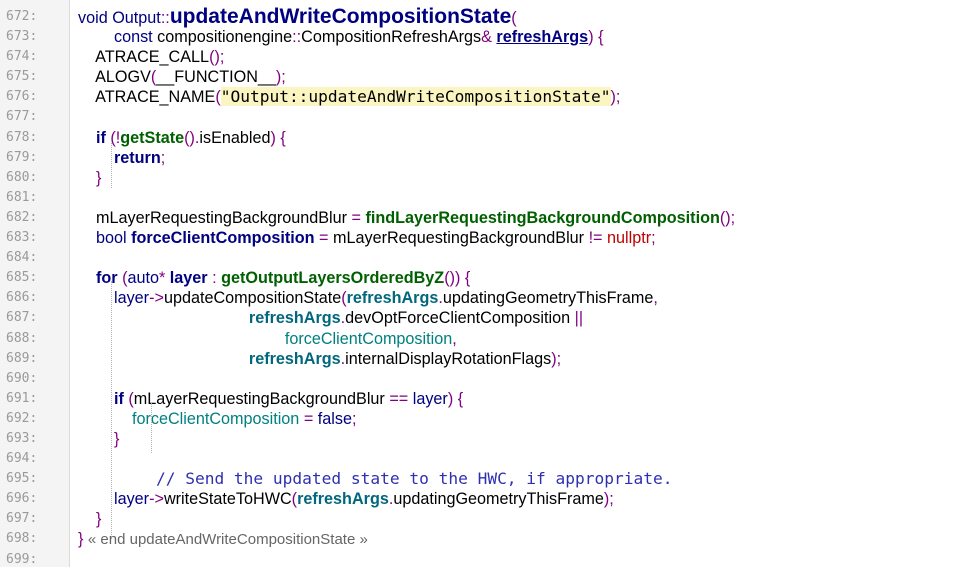 The height and width of the screenshot is (567, 965). I want to click on code-token: );, so click(615, 97).